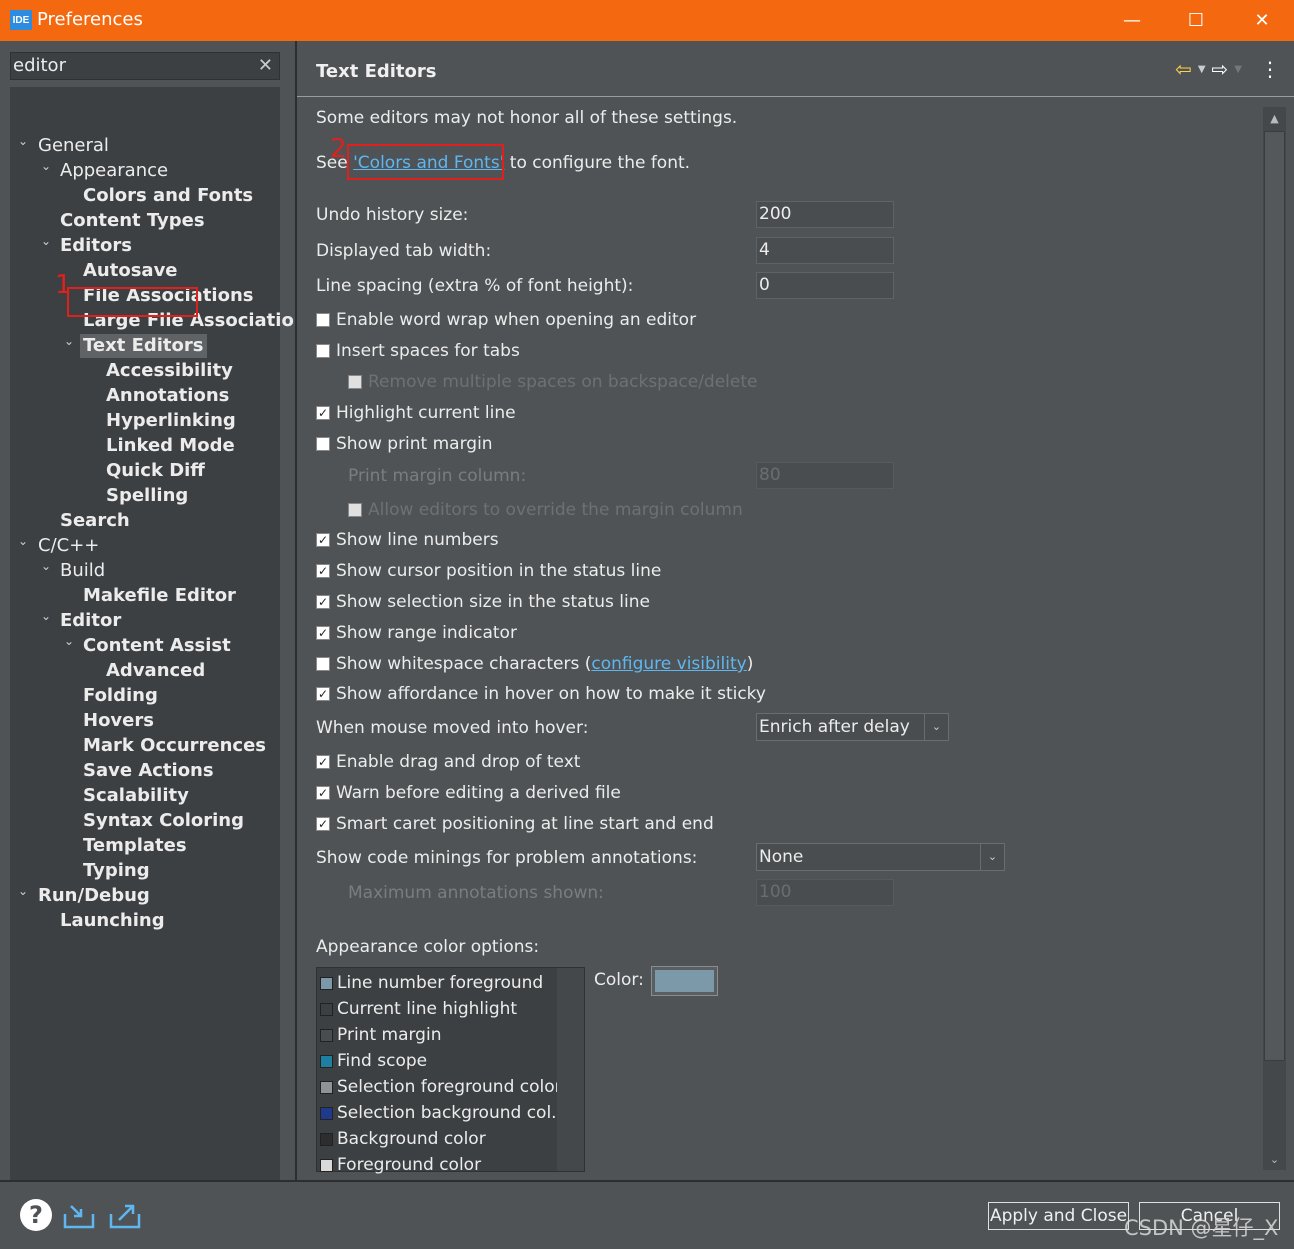  Describe the element at coordinates (1183, 69) in the screenshot. I see `back-arrow-icon: ⇦` at that location.